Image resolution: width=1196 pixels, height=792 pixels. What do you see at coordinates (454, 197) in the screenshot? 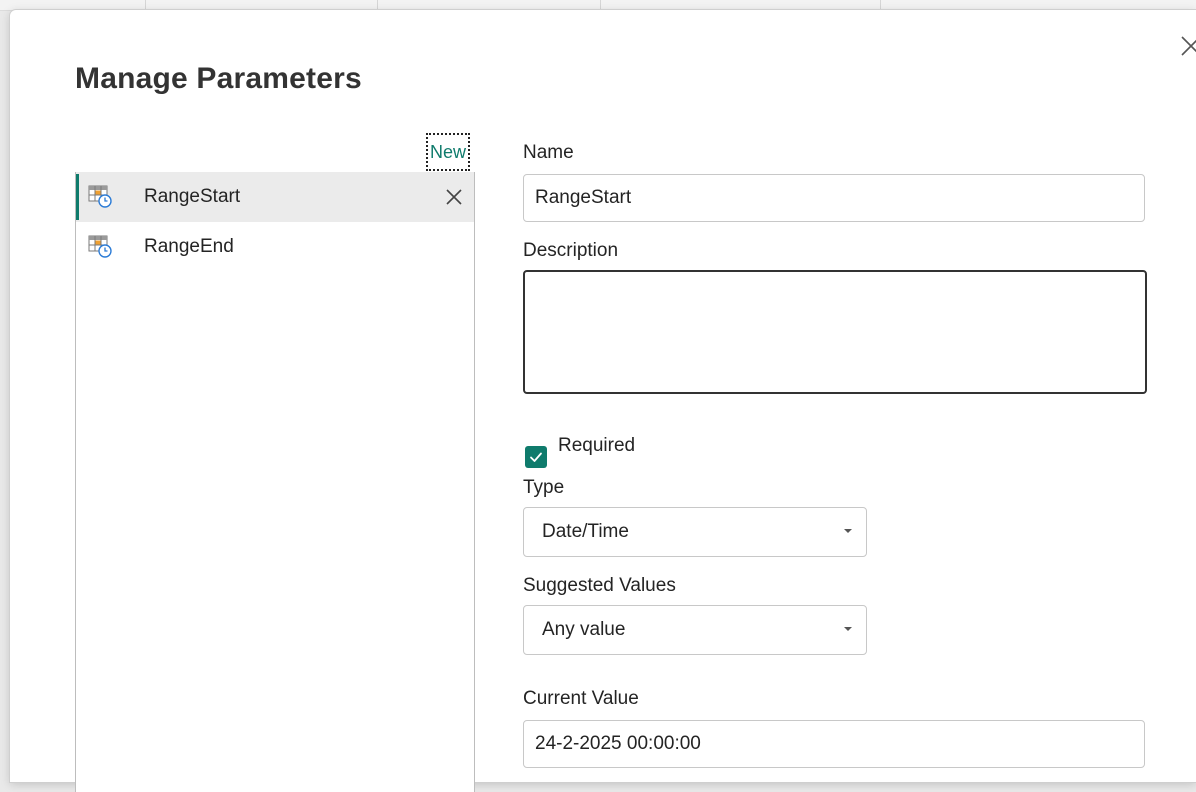
I see `delete-x-icon` at bounding box center [454, 197].